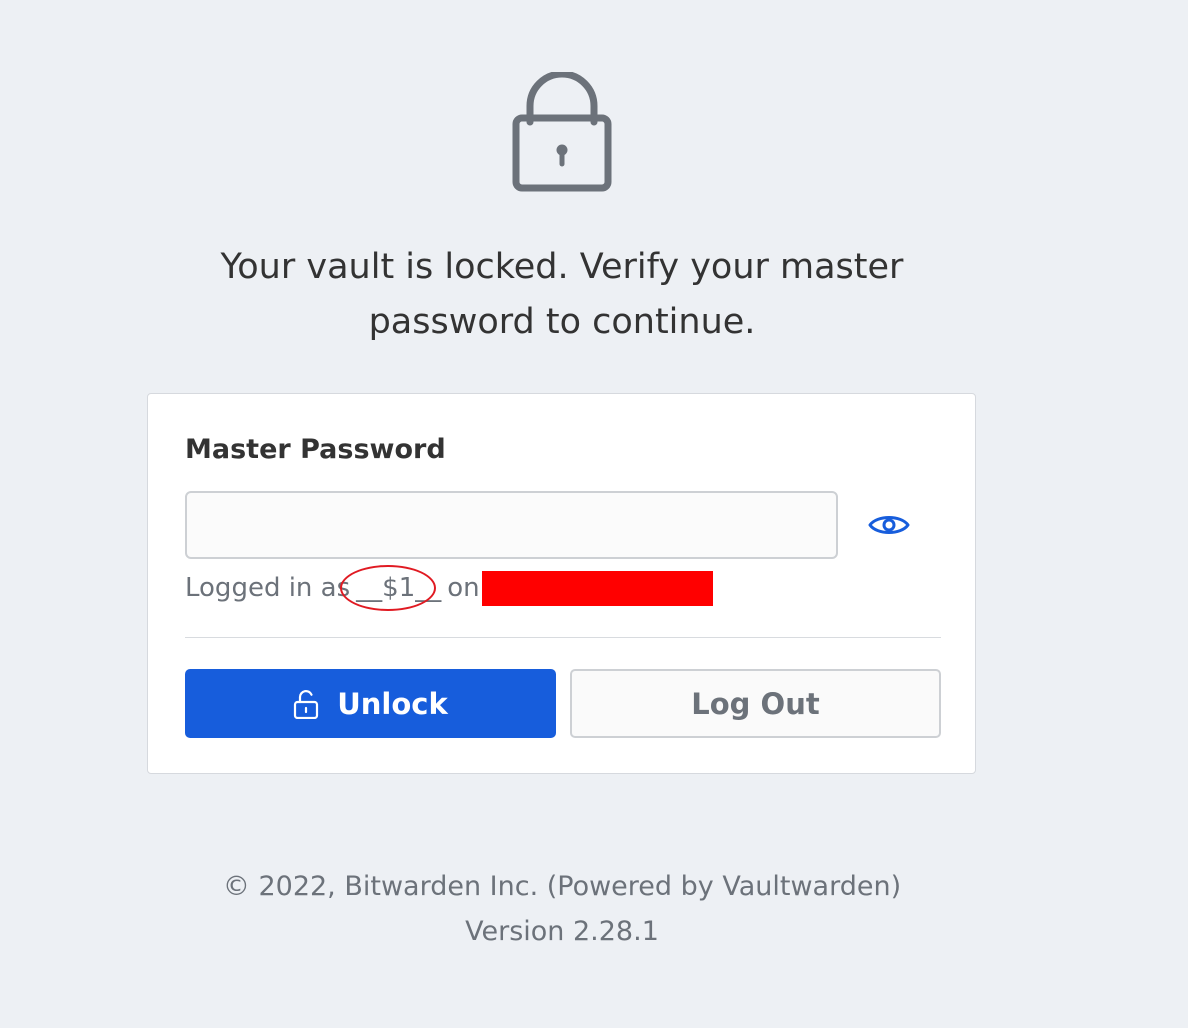  I want to click on unlock-button: Unlock, so click(370, 703).